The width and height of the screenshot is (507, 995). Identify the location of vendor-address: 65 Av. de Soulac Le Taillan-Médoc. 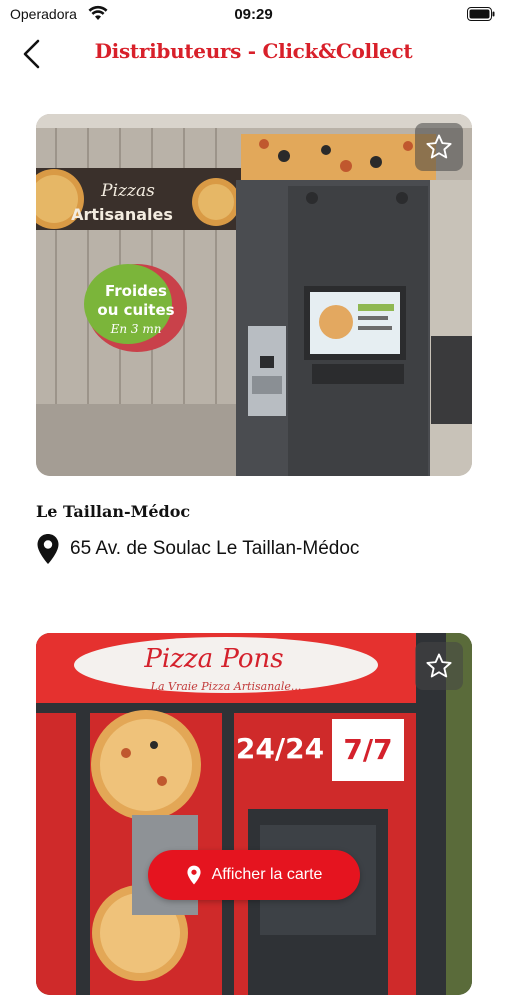
(215, 548).